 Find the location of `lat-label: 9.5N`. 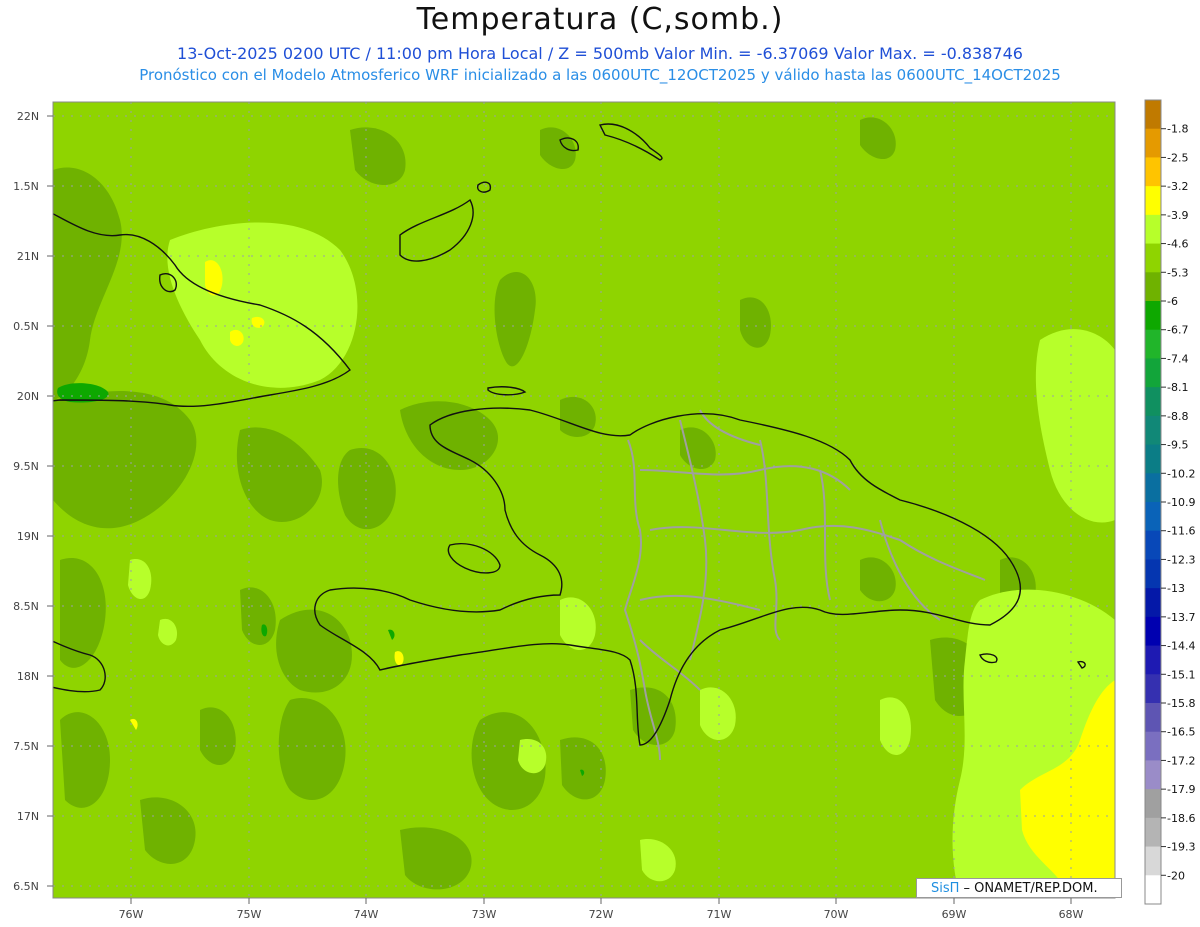

lat-label: 9.5N is located at coordinates (26, 466).